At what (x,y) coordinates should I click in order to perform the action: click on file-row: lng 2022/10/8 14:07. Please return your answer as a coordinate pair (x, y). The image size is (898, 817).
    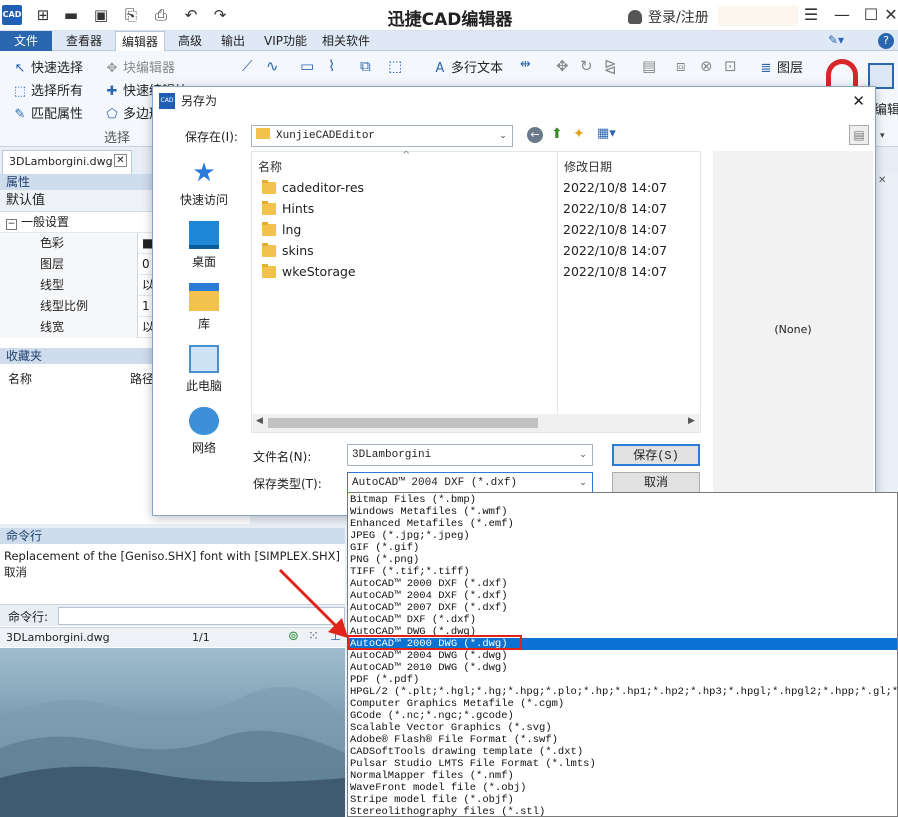
    Looking at the image, I should click on (478, 230).